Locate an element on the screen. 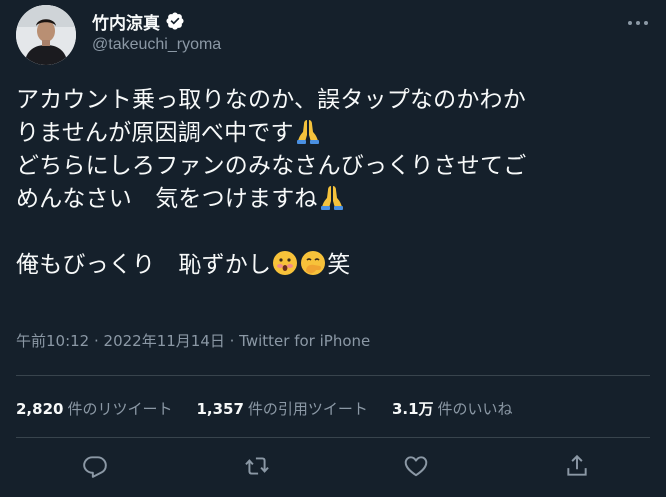 The width and height of the screenshot is (666, 497). tweet-stats: 2,820 件のリツイート 1,357 件の引用ツイート 3.1万 件のいいね is located at coordinates (264, 408).